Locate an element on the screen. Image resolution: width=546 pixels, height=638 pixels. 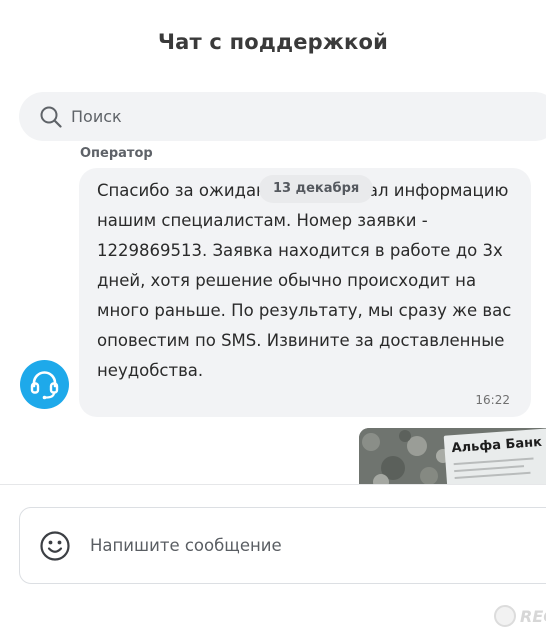
smile-icon is located at coordinates (55, 546).